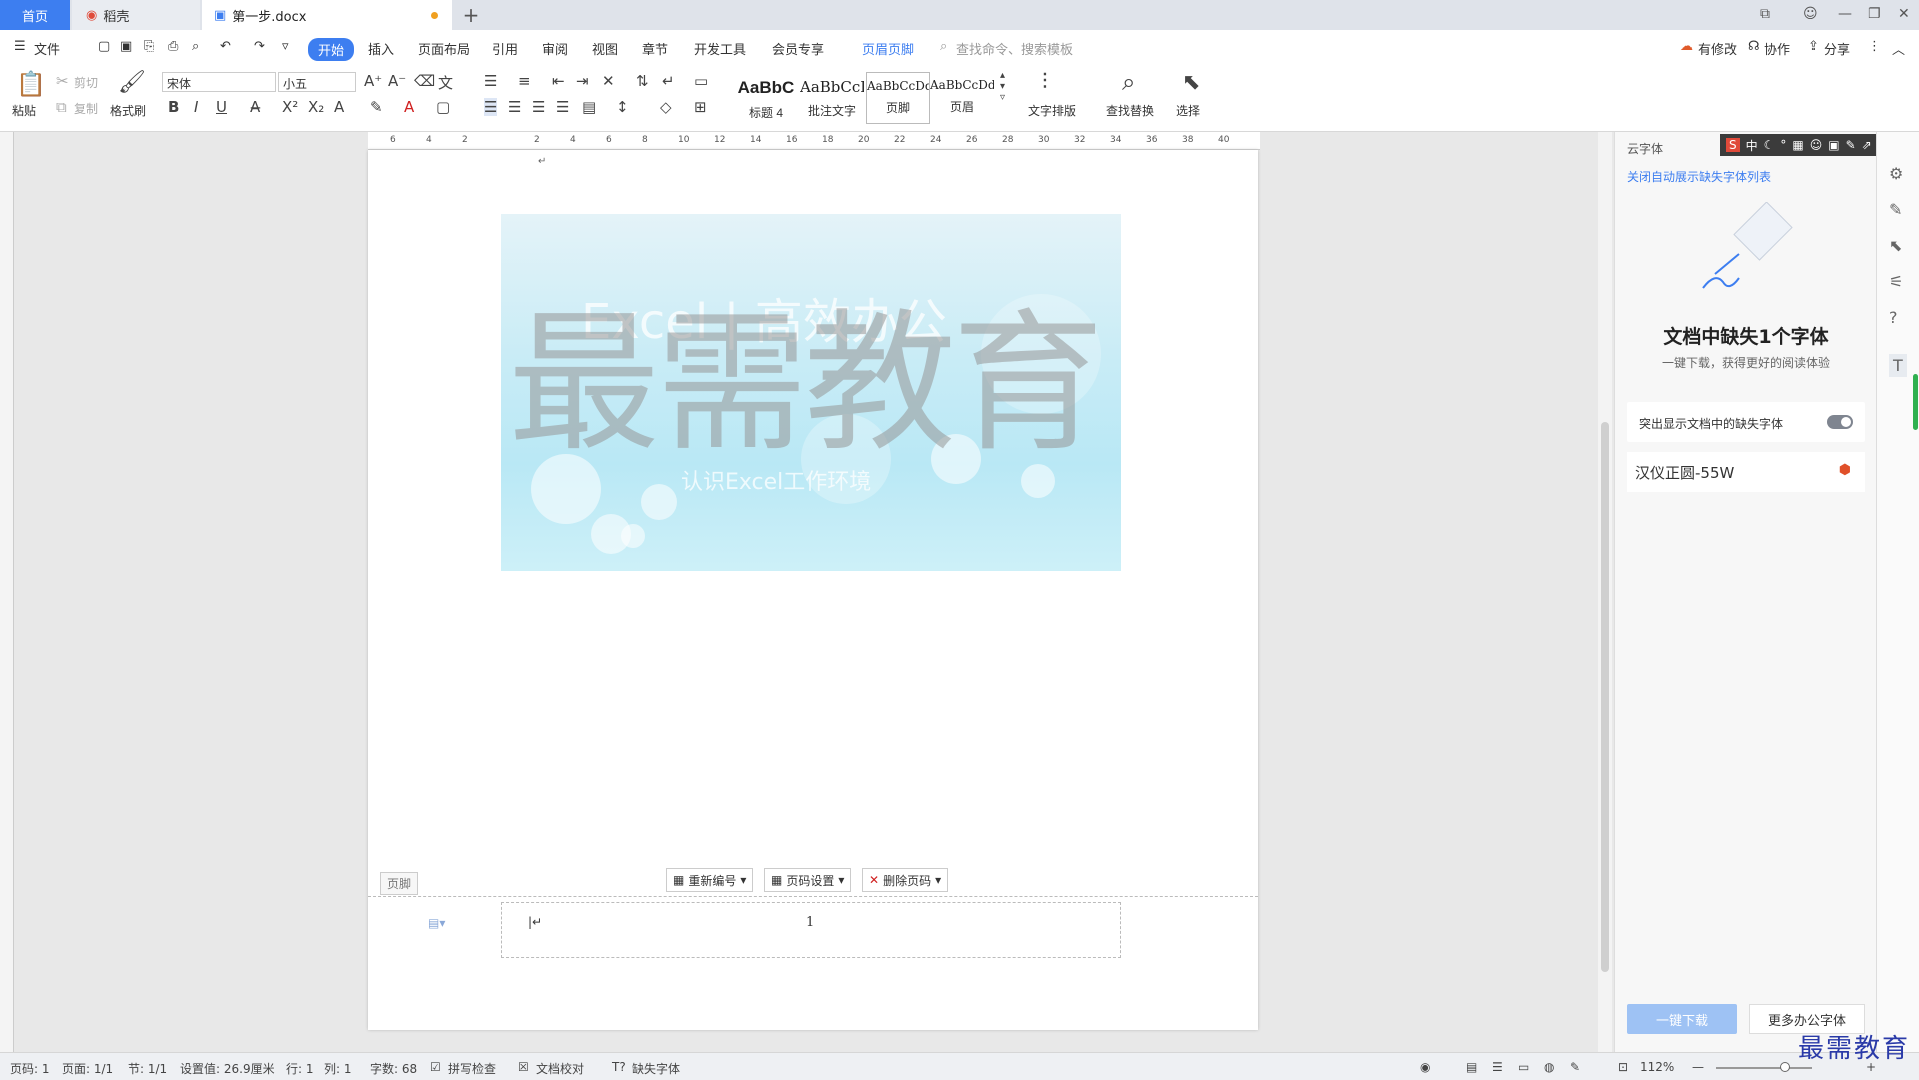 This screenshot has width=1919, height=1080. I want to click on zoom-level: 112%, so click(1657, 1067).